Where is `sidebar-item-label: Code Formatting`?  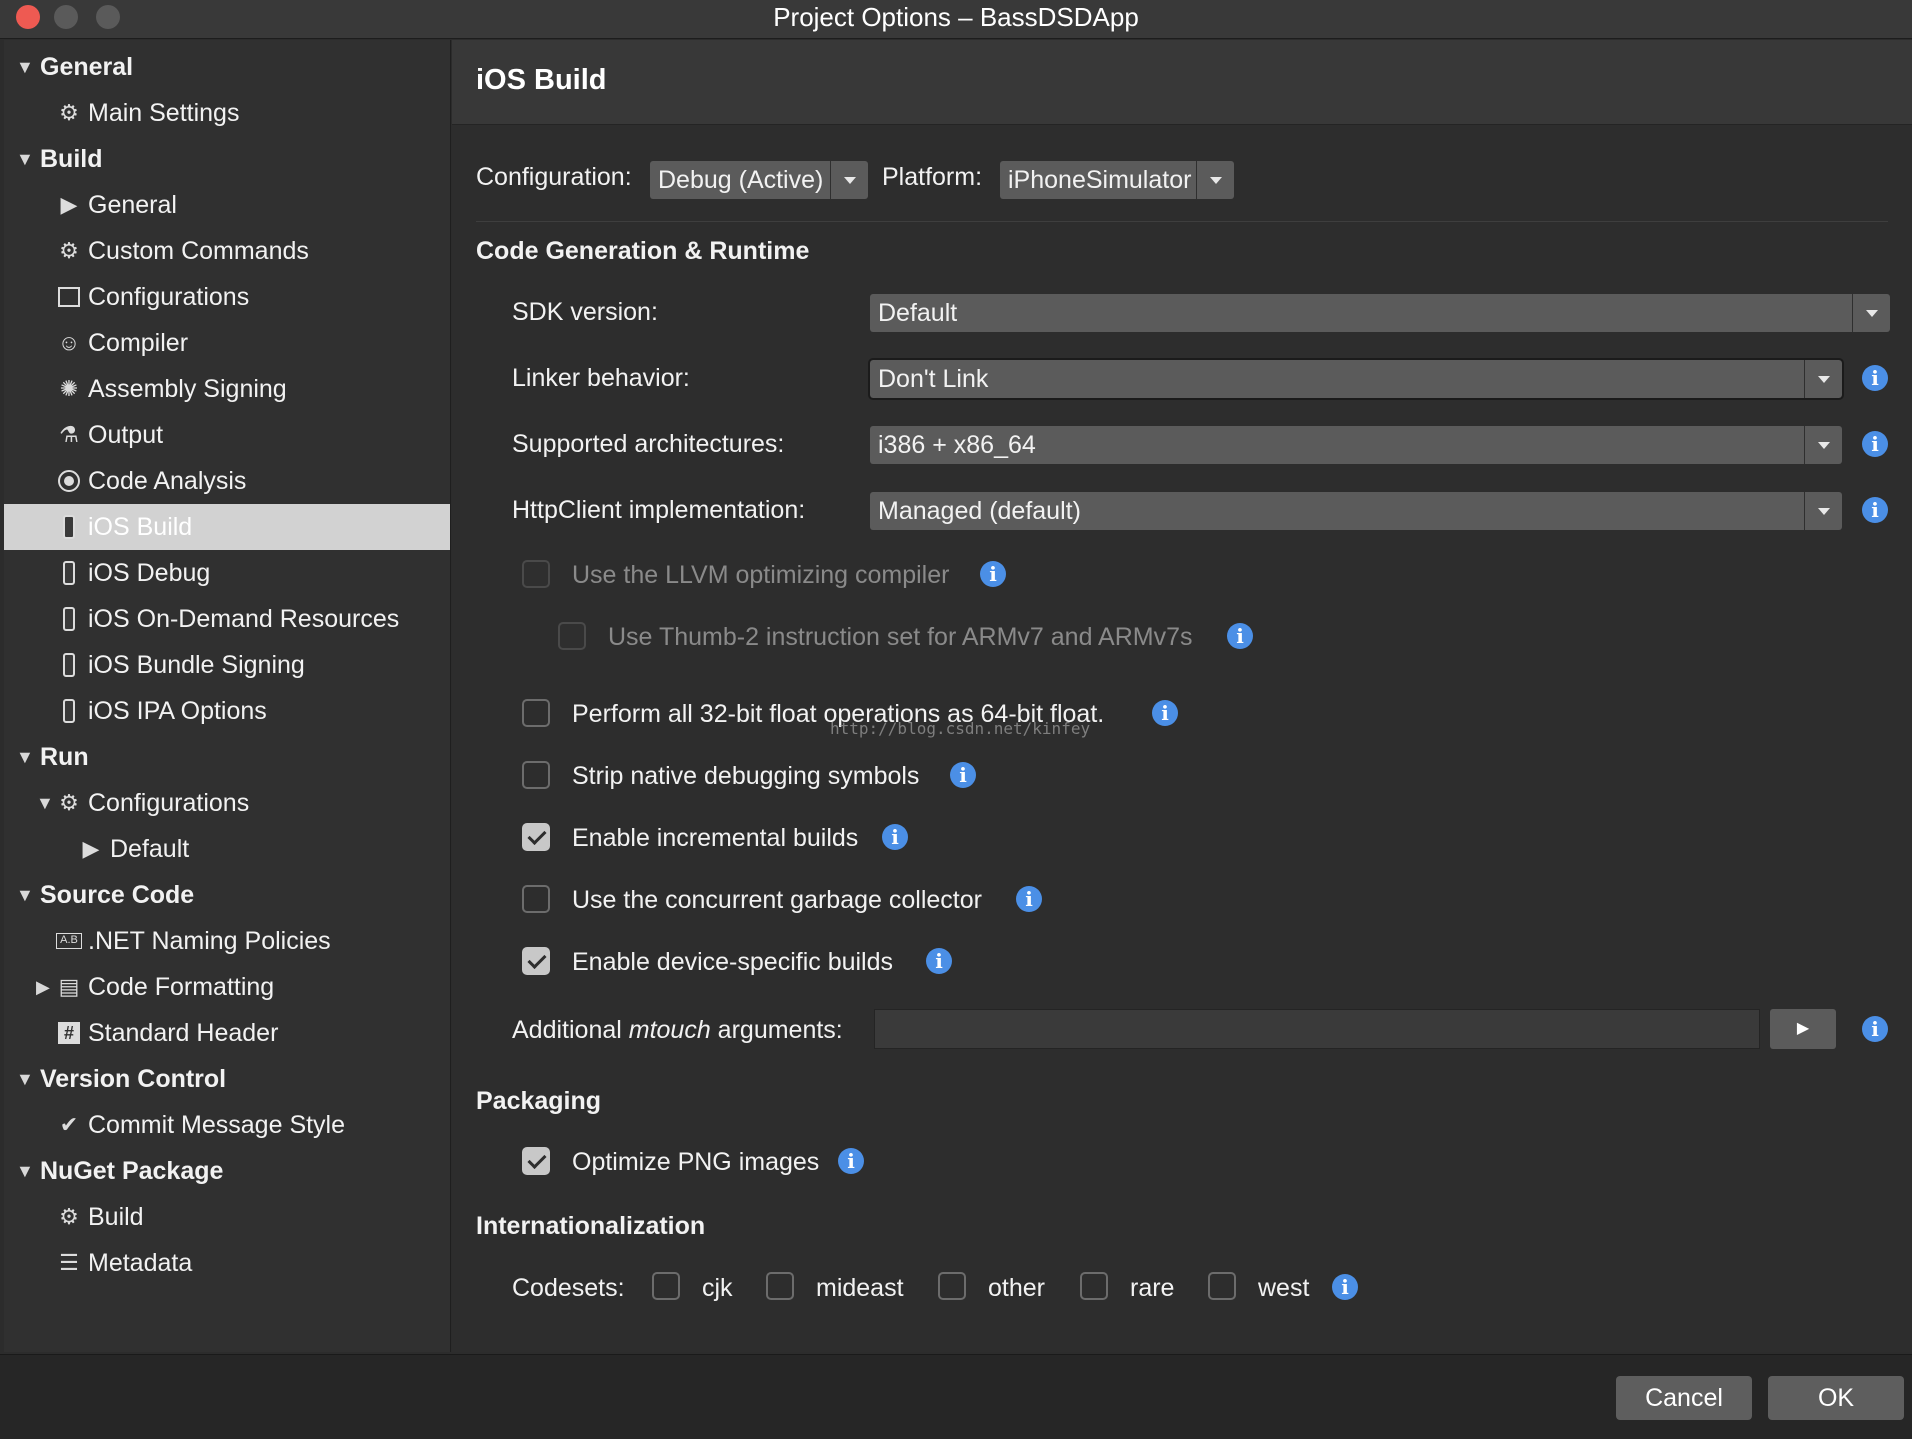 sidebar-item-label: Code Formatting is located at coordinates (181, 987).